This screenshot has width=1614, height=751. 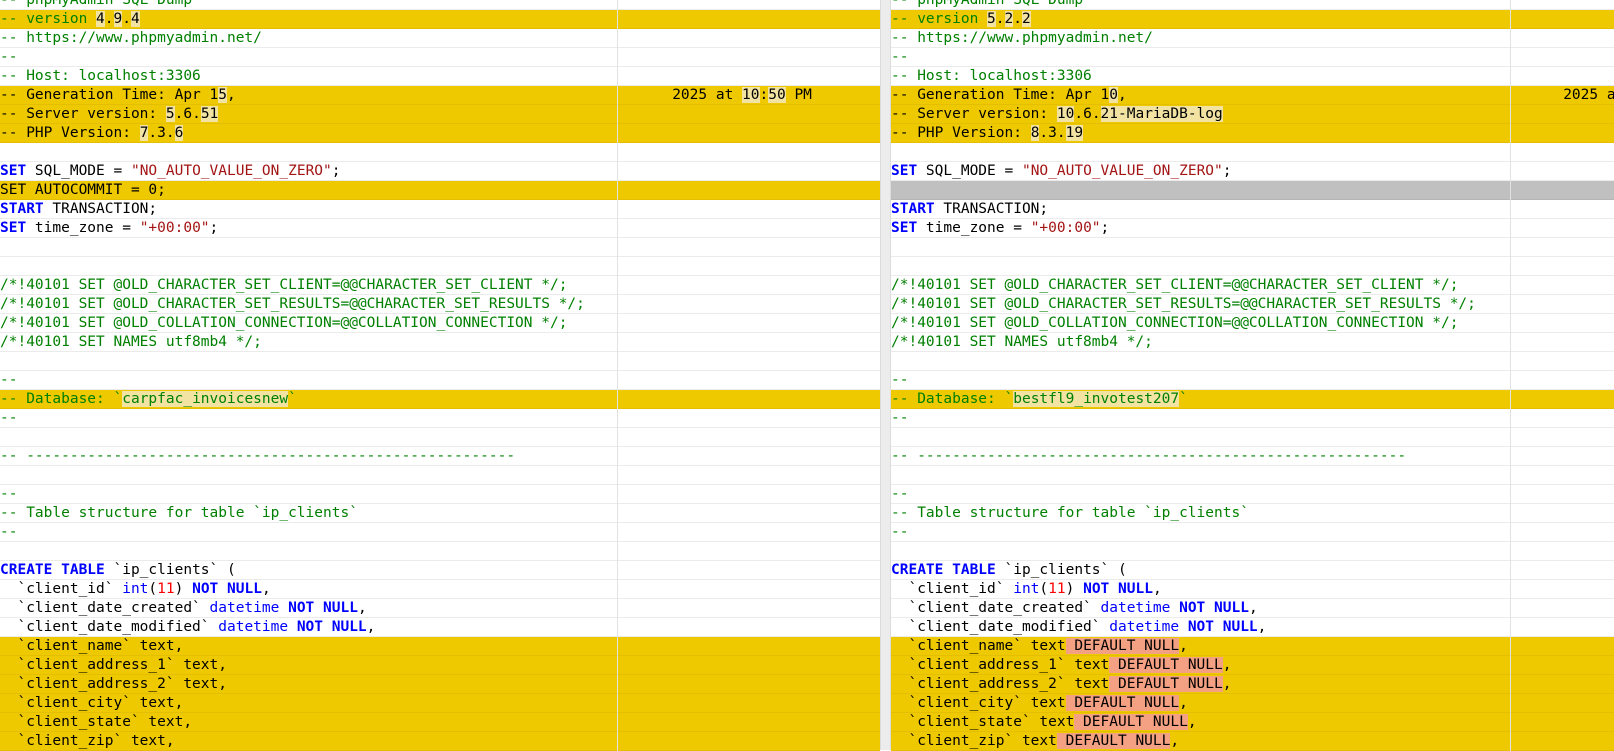 I want to click on diff-changed-text: 2, so click(x=1009, y=19).